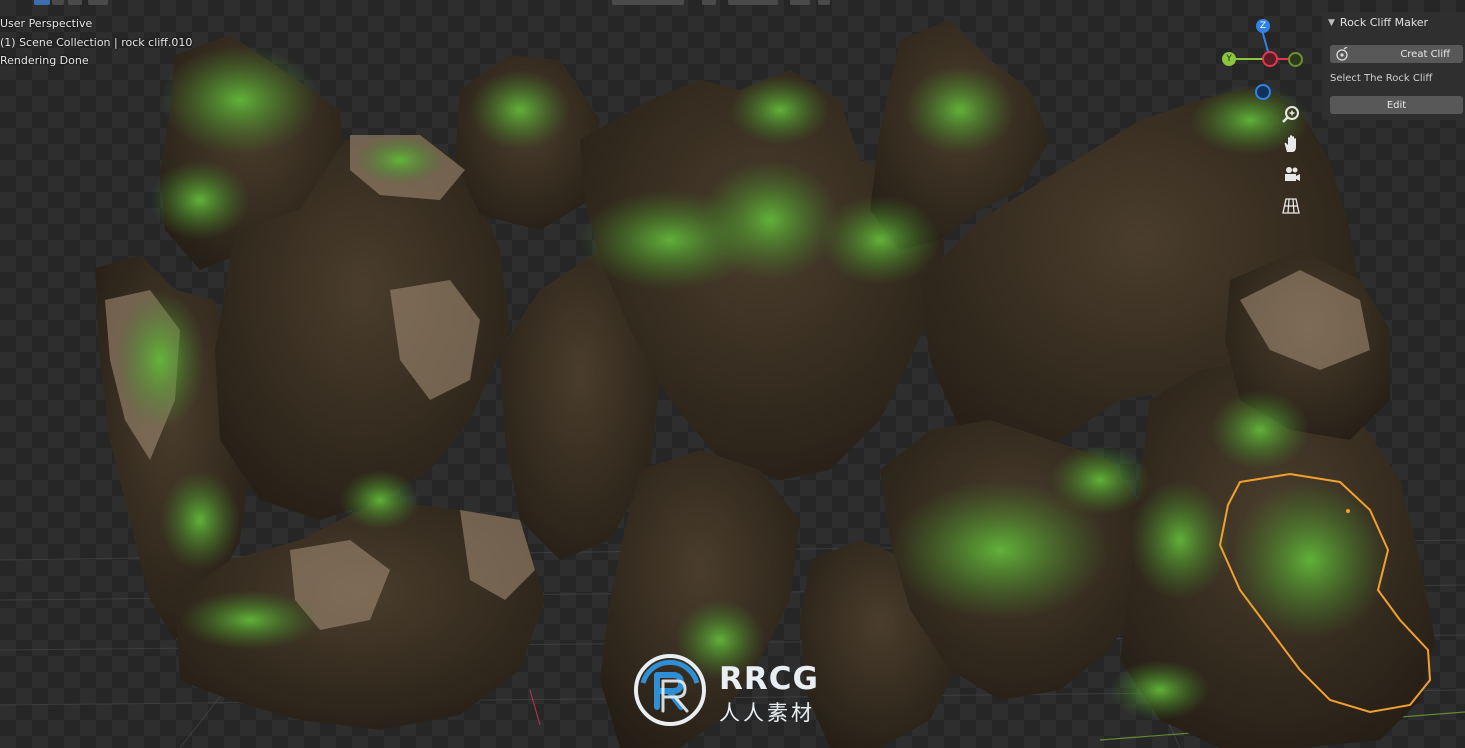  What do you see at coordinates (1291, 175) in the screenshot?
I see `camera-icon` at bounding box center [1291, 175].